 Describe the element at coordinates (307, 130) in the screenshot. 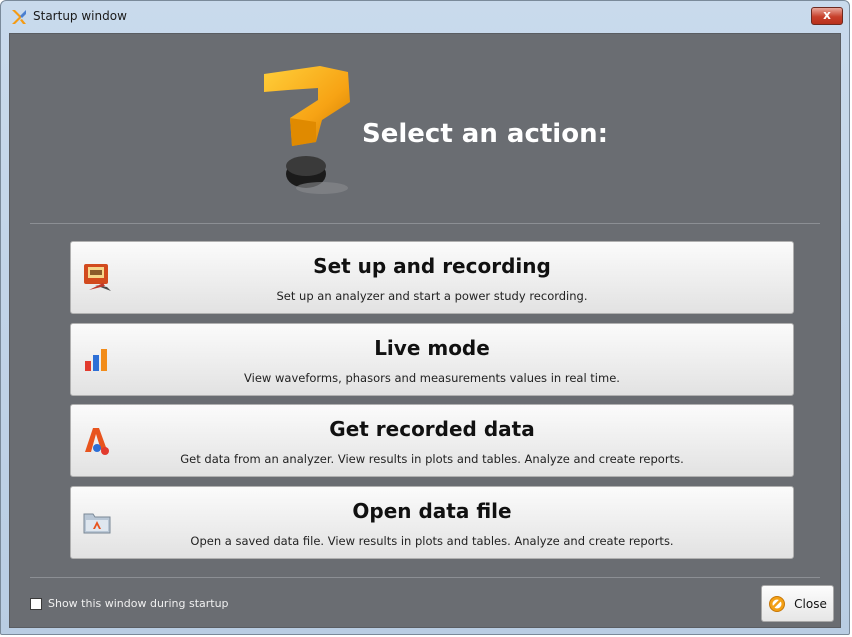

I see `question-mark-icon` at that location.